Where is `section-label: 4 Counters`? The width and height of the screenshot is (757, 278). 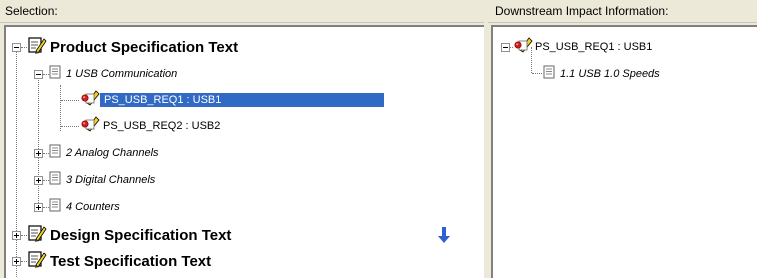
section-label: 4 Counters is located at coordinates (93, 207).